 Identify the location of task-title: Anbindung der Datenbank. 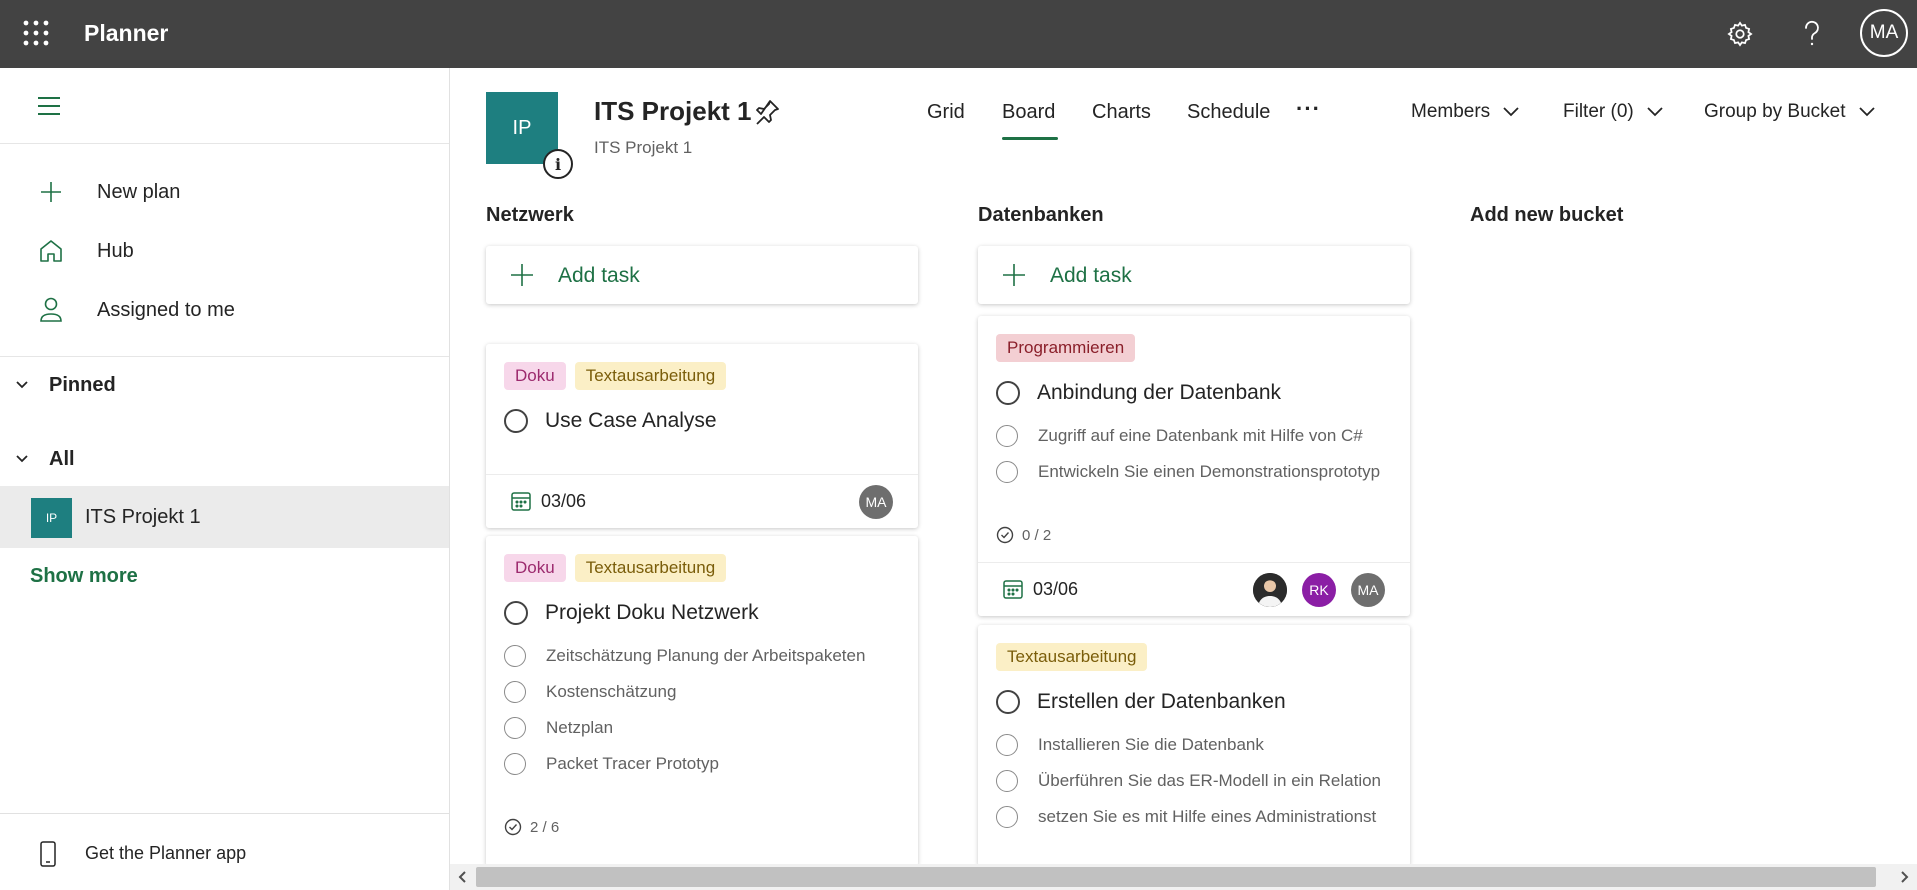
(1159, 393).